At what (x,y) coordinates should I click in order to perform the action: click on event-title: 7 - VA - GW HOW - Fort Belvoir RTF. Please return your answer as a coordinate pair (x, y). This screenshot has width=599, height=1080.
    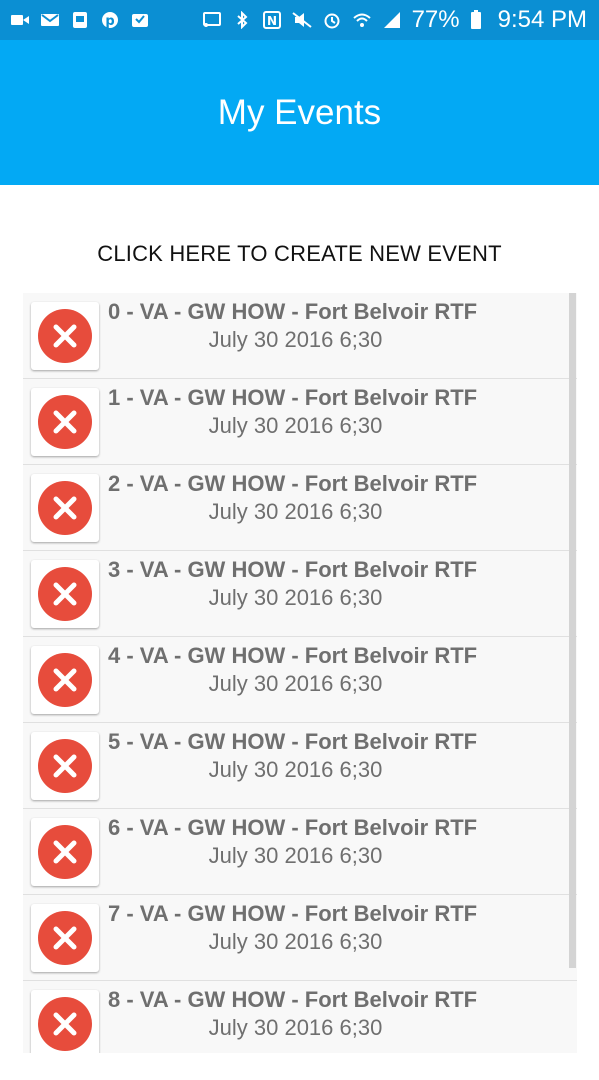
    Looking at the image, I should click on (293, 913).